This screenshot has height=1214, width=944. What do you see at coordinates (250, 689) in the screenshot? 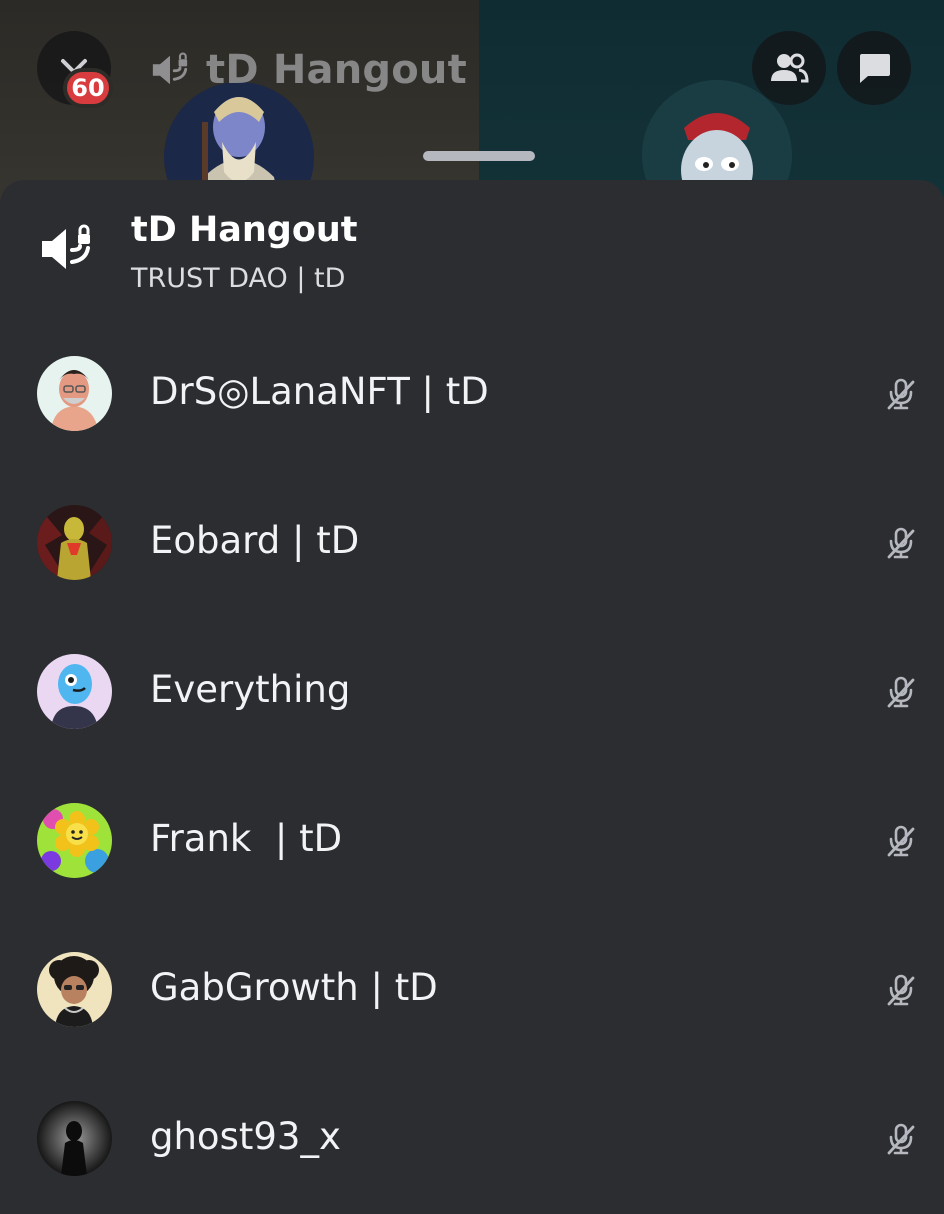
I see `participant-name: Everything` at bounding box center [250, 689].